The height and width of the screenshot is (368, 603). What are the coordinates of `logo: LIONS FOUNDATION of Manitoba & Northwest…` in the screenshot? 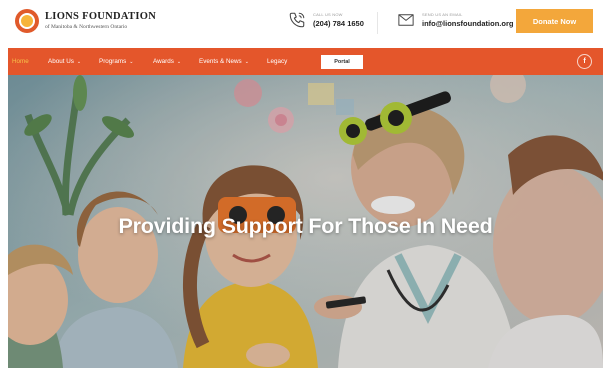 It's located at (85, 21).